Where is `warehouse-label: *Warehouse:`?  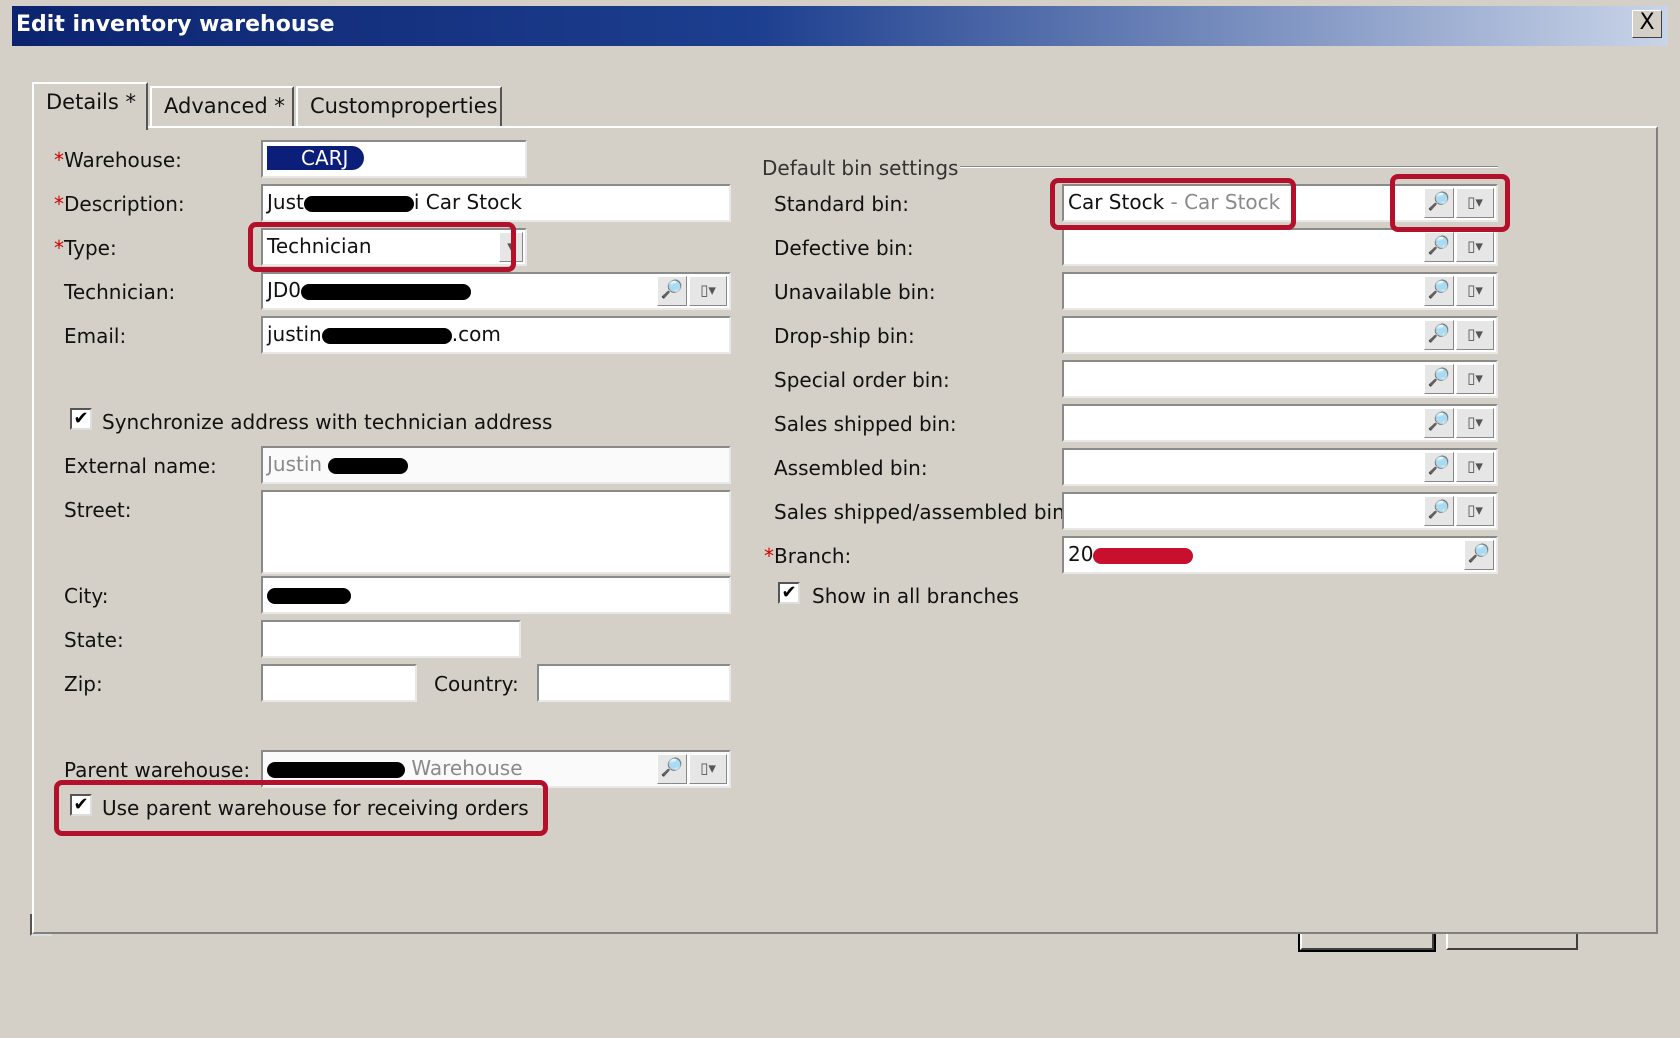 warehouse-label: *Warehouse: is located at coordinates (118, 160).